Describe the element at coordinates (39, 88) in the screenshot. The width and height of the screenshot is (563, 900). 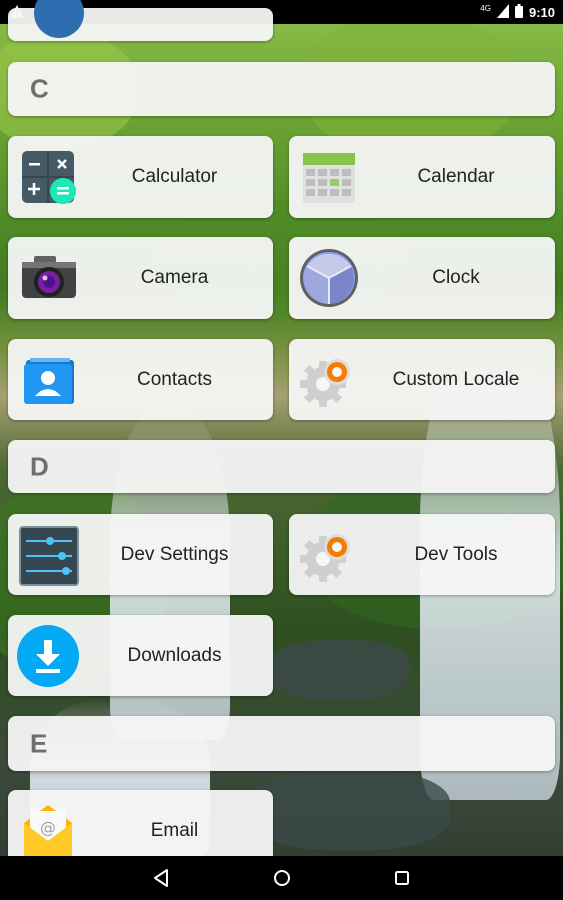
I see `section-letter: C` at that location.